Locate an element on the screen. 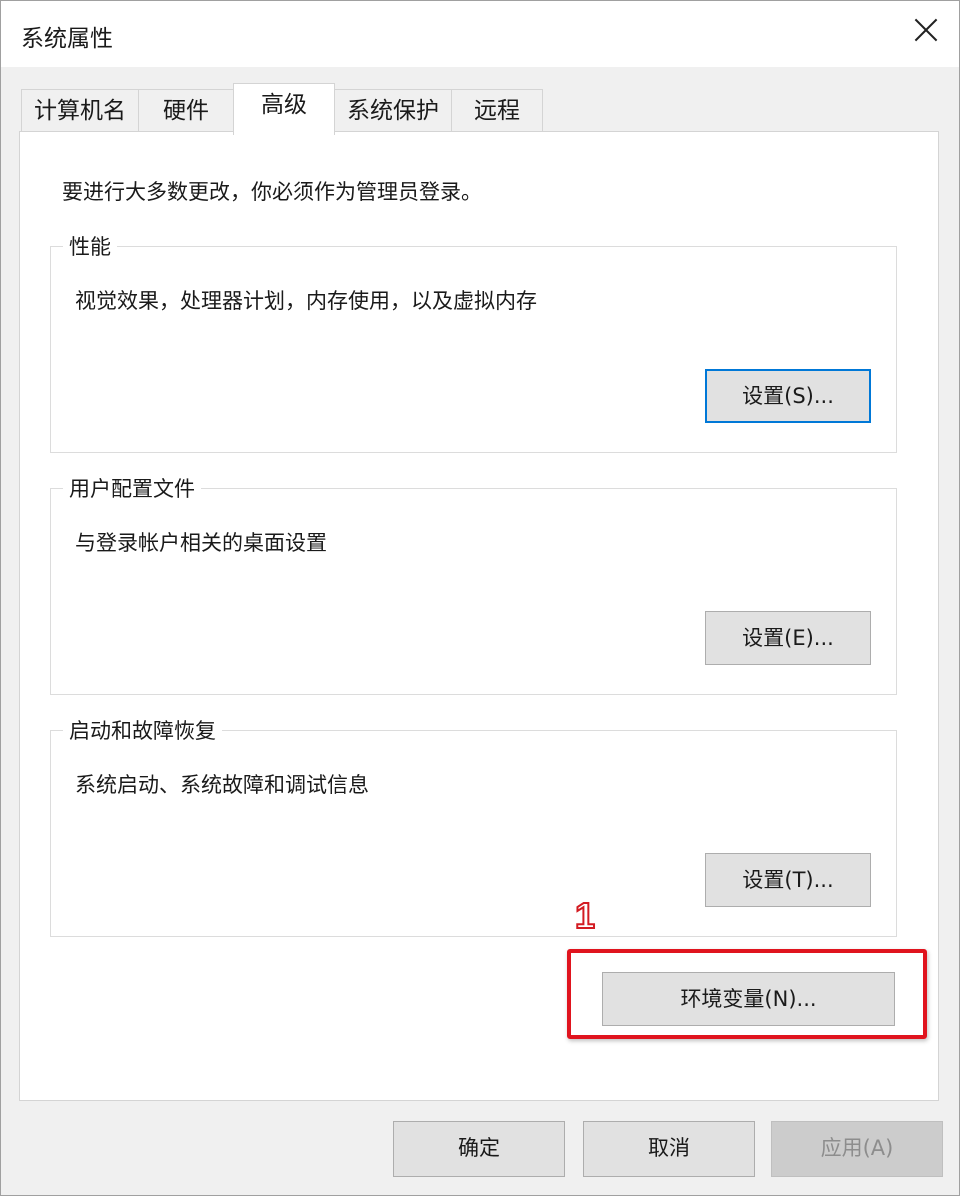 This screenshot has height=1196, width=960. step-marker: 1 is located at coordinates (585, 915).